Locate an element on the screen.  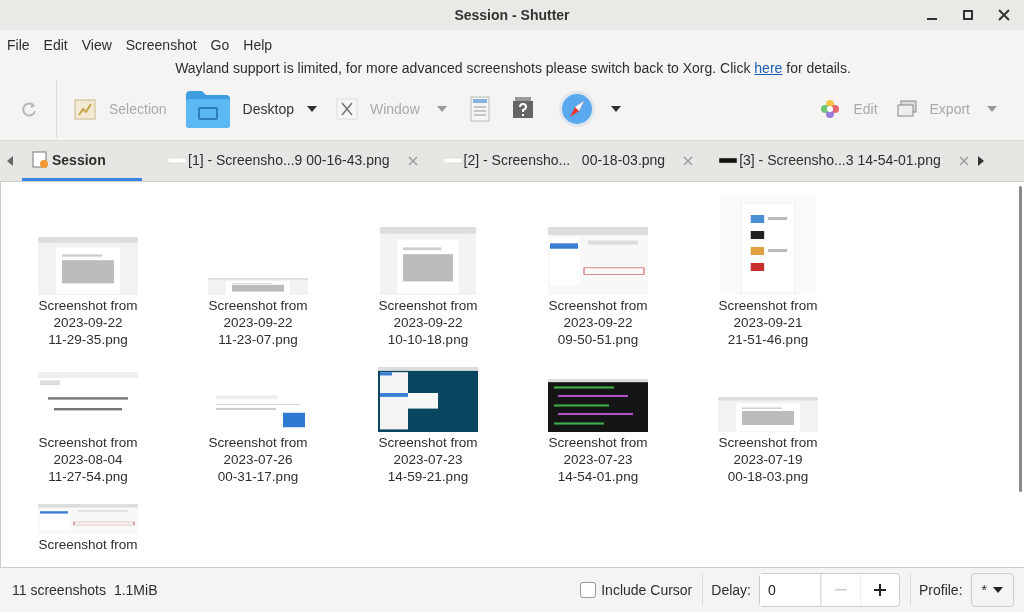
file-name: Screenshot from 2023-07-23 14-59-21.png is located at coordinates (428, 459).